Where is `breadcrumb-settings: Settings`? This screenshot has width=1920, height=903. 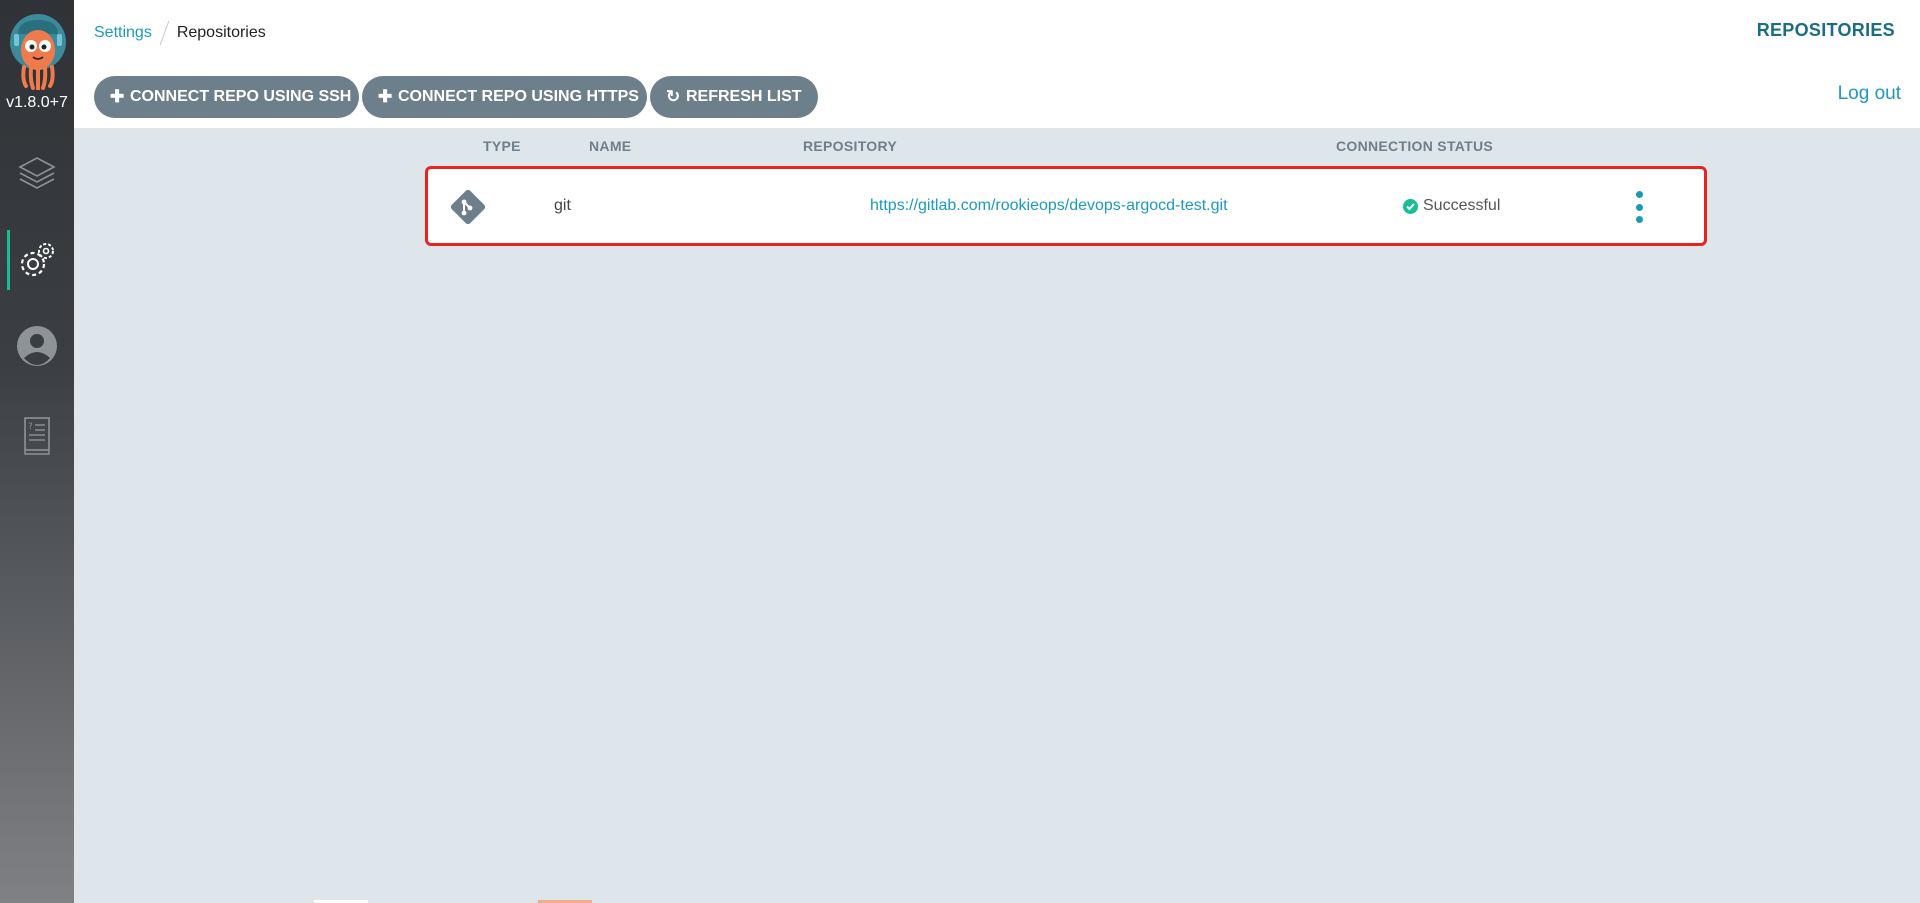
breadcrumb-settings: Settings is located at coordinates (123, 33).